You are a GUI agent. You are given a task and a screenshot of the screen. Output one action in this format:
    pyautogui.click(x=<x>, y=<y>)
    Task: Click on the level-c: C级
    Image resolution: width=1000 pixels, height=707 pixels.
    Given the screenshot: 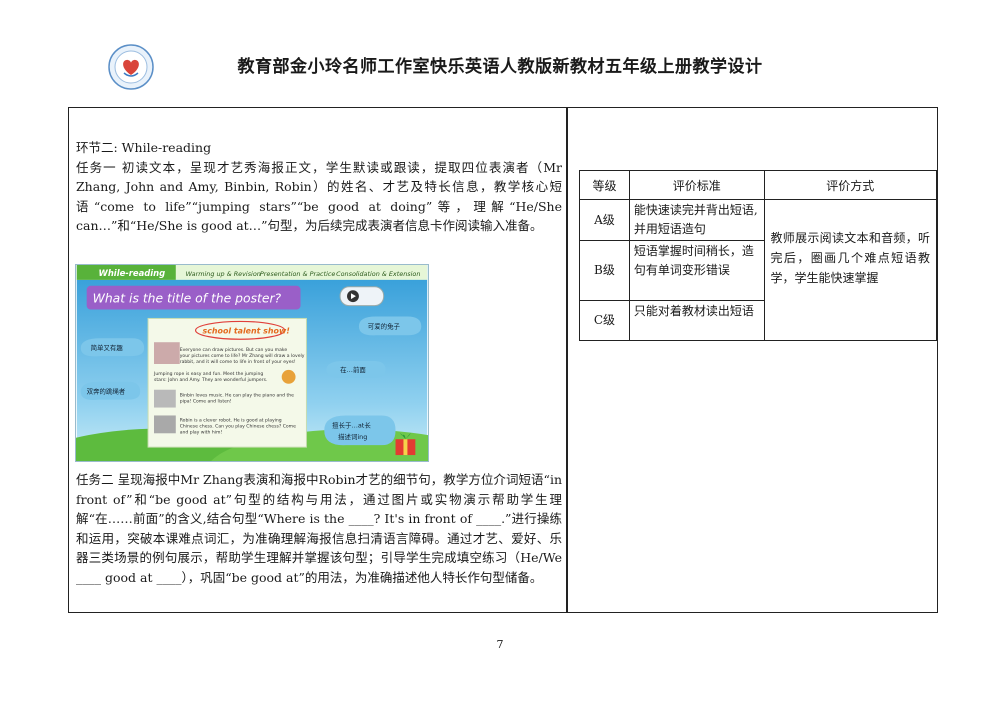 What is the action you would take?
    pyautogui.click(x=604, y=320)
    